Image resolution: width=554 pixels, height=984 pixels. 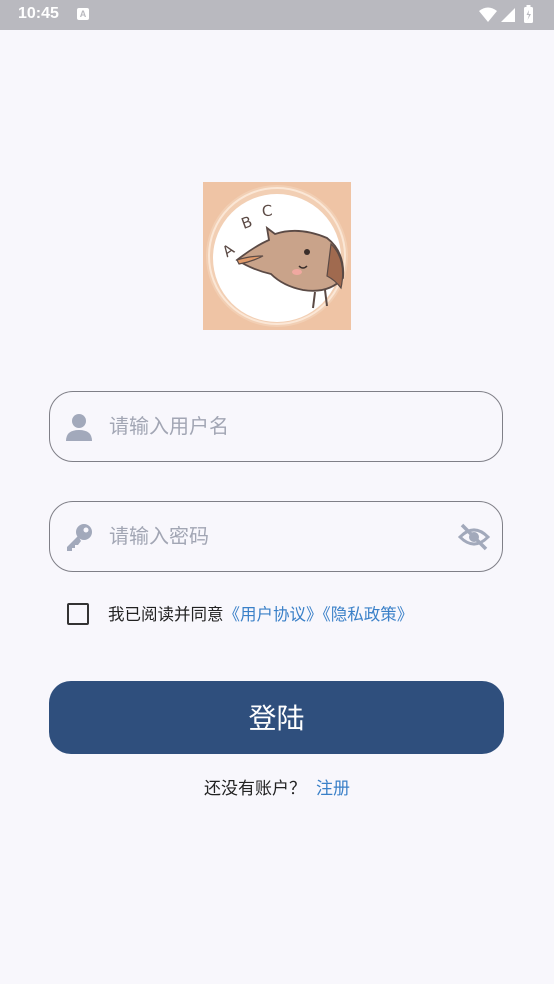 I want to click on password-field, so click(x=276, y=536).